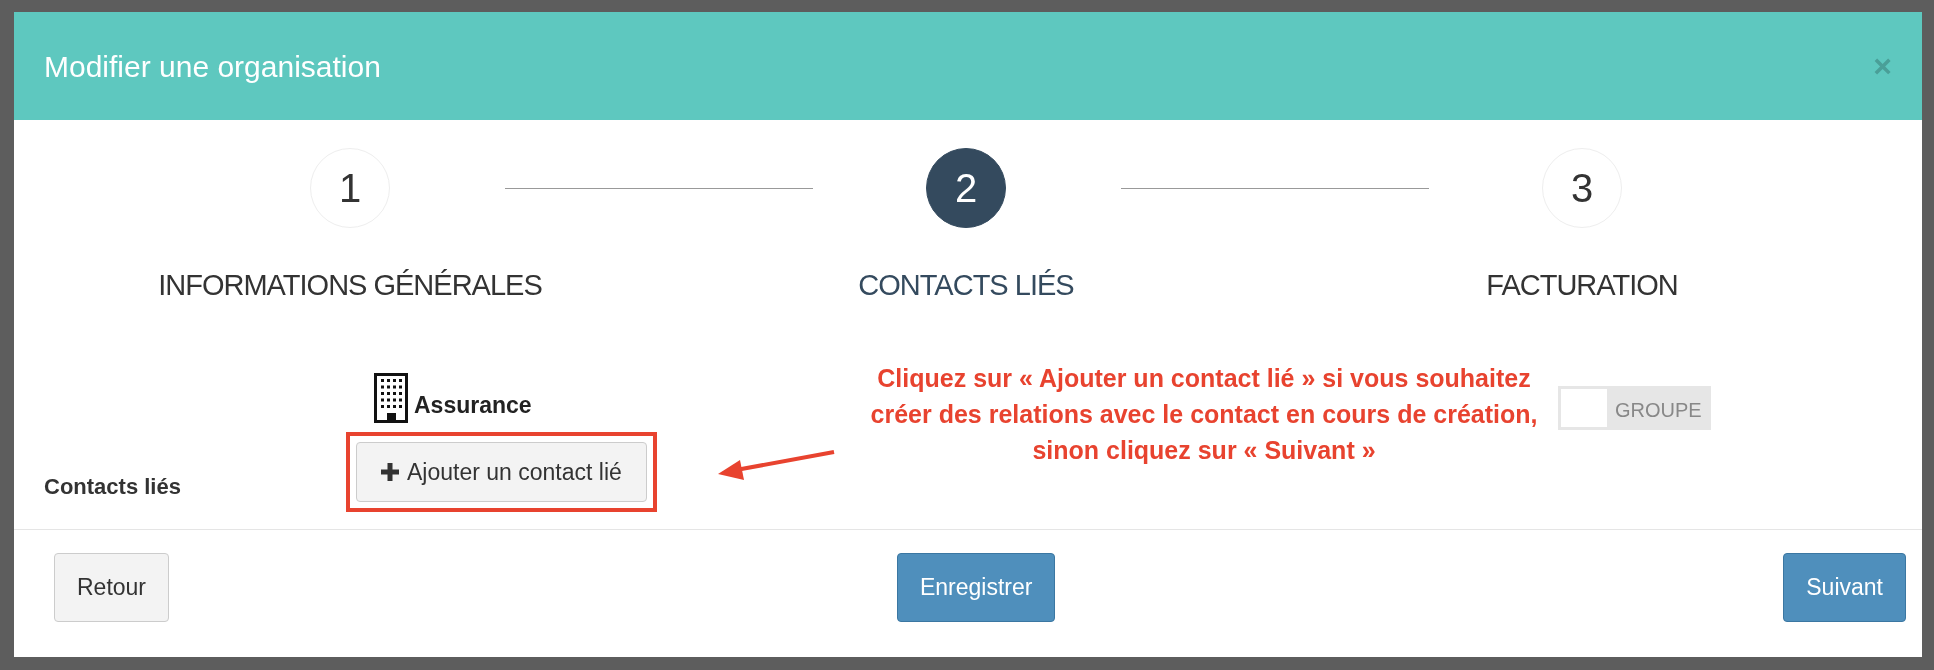 This screenshot has height=670, width=1934. What do you see at coordinates (350, 285) in the screenshot?
I see `step-label: INFORMATIONS GÉNÉRALES` at bounding box center [350, 285].